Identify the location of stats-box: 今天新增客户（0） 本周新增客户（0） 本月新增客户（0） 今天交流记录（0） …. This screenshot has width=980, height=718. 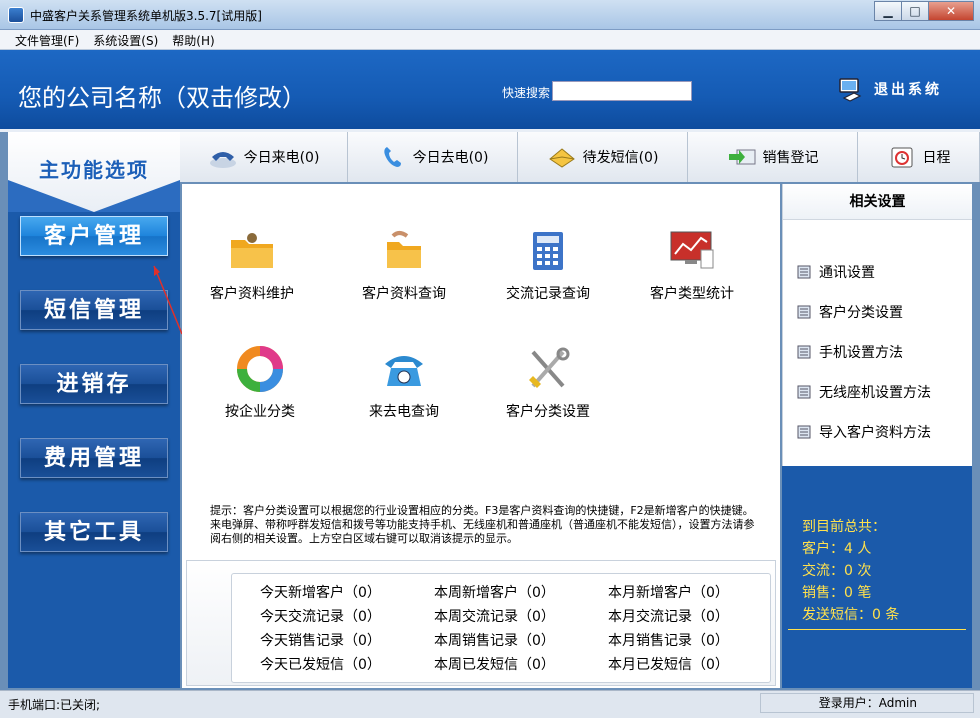
(501, 628).